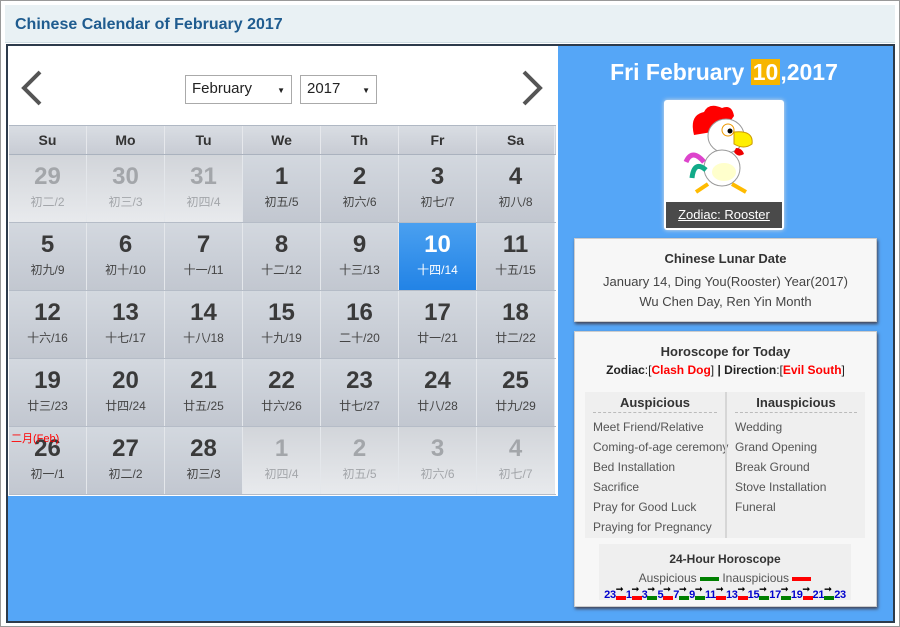 The width and height of the screenshot is (900, 627). What do you see at coordinates (765, 72) in the screenshot?
I see `selected-day-highlight: 10` at bounding box center [765, 72].